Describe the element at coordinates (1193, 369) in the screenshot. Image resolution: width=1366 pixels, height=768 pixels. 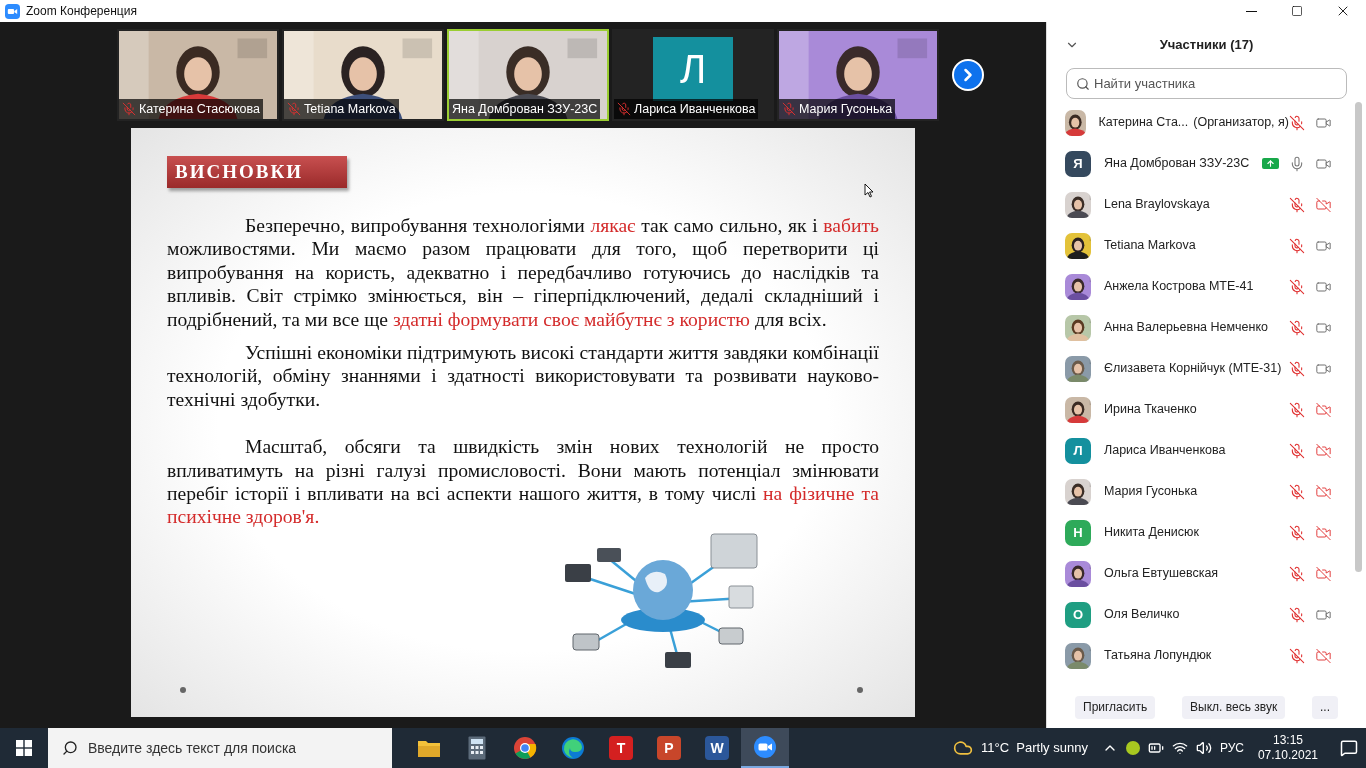
I see `participant-name: Єлизавета Корнійчук (МТЕ-31)` at that location.